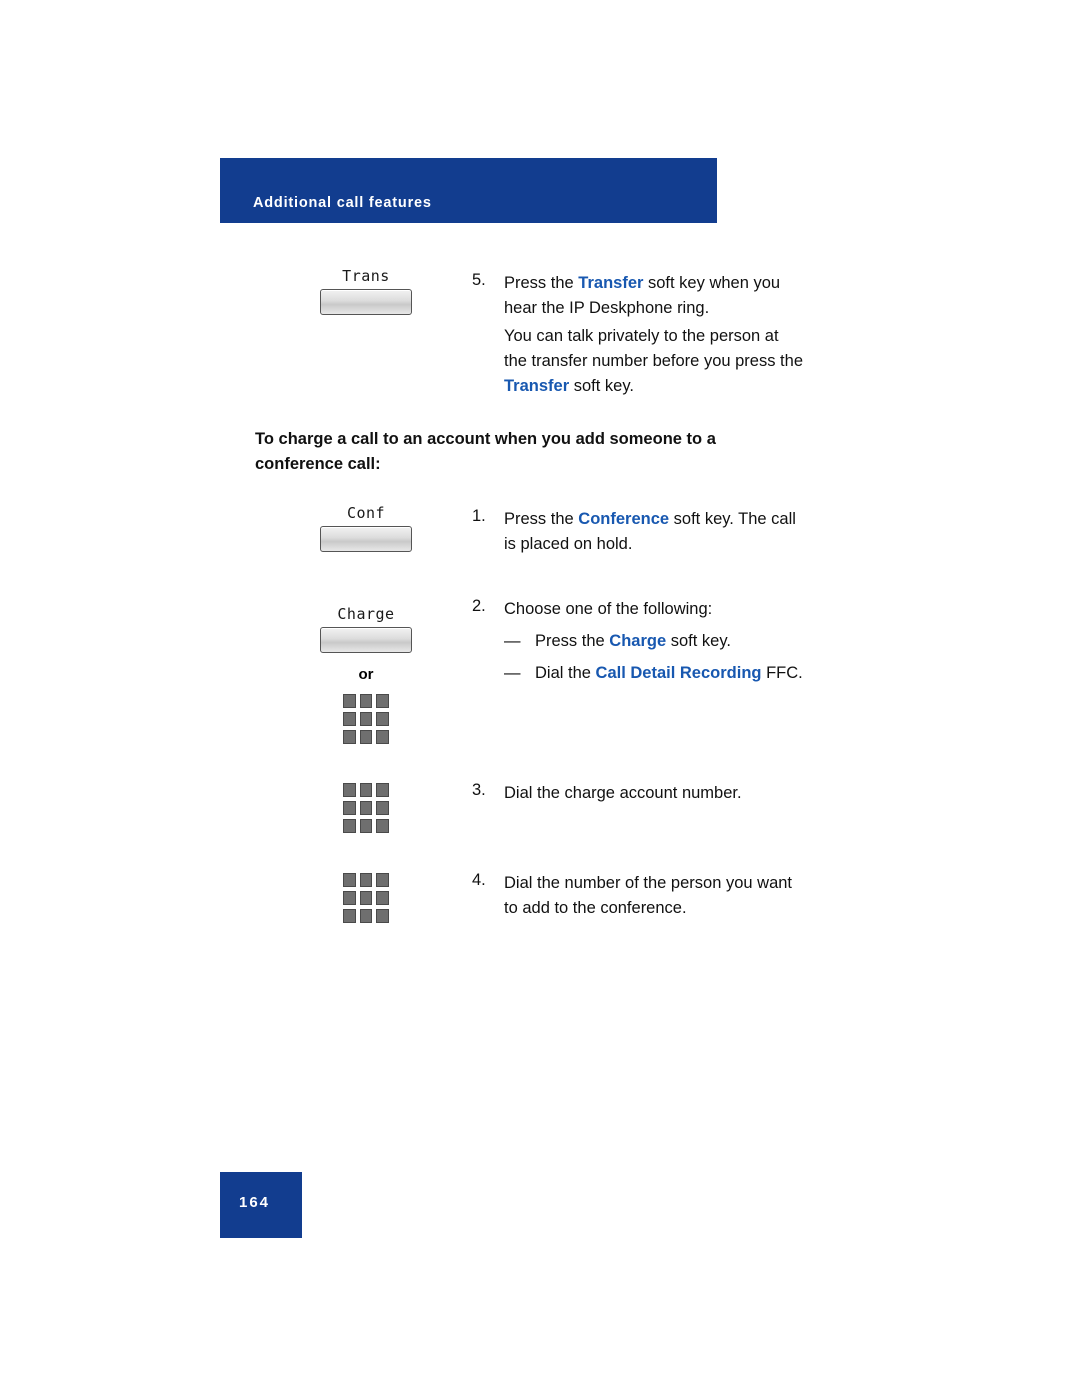 This screenshot has width=1080, height=1397. I want to click on step-5-number: 5., so click(479, 280).